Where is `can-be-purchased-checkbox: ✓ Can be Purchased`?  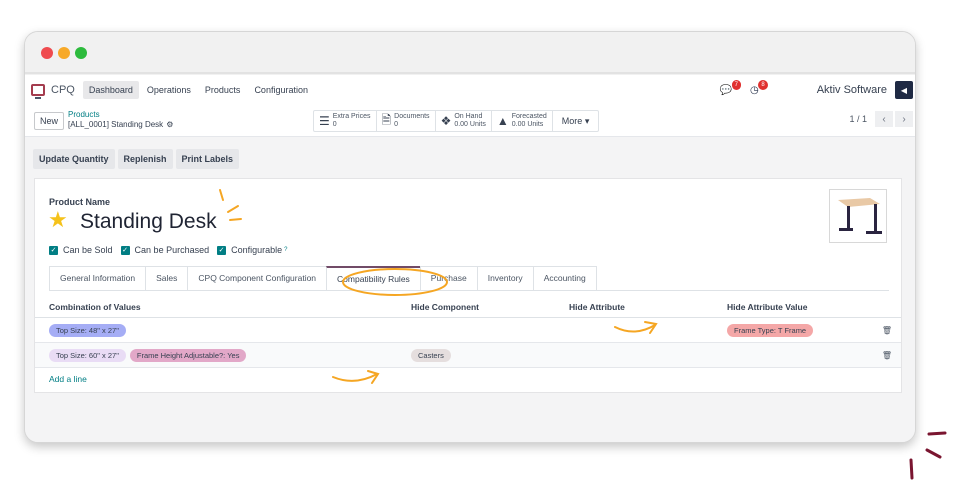
can-be-purchased-checkbox: ✓ Can be Purchased is located at coordinates (165, 250).